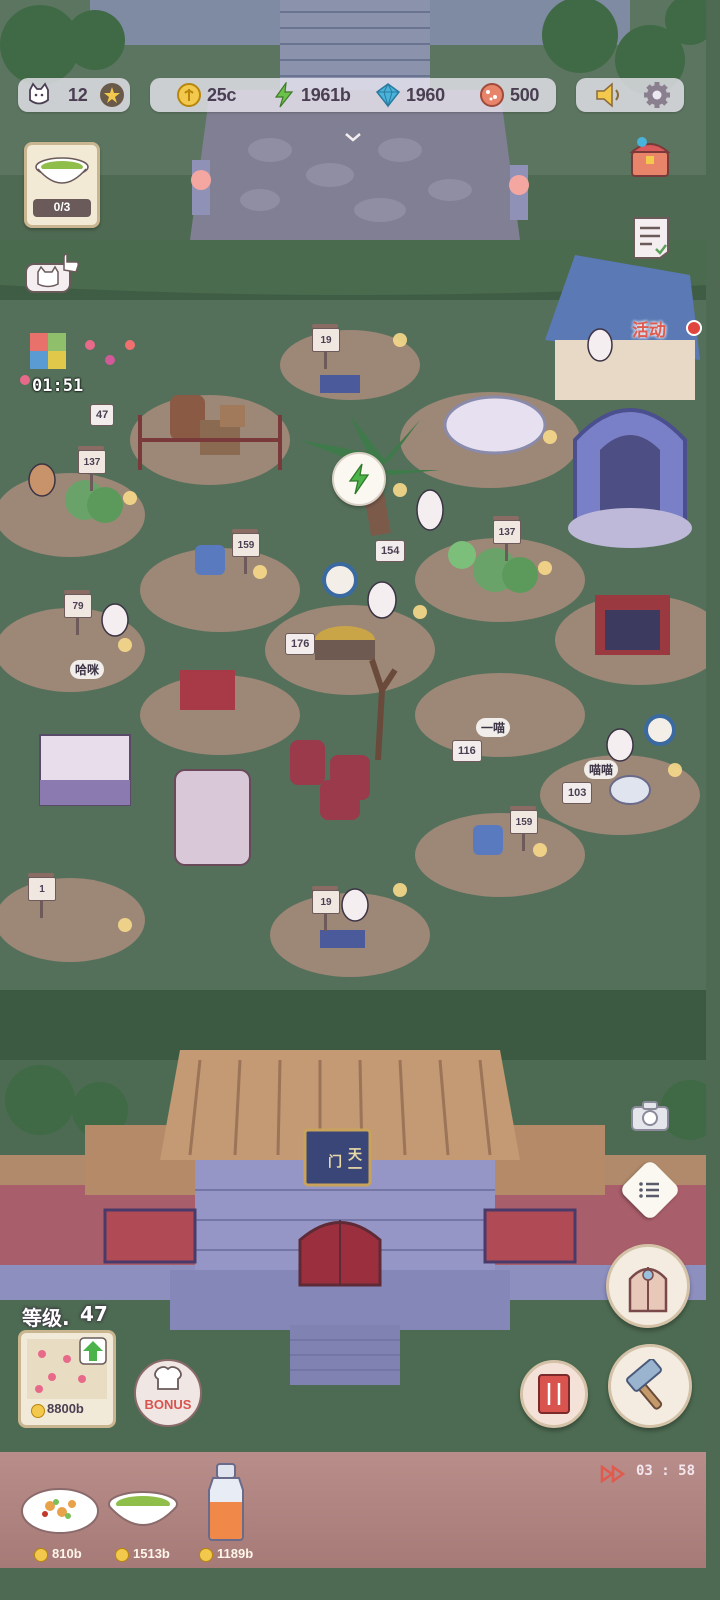  Describe the element at coordinates (666, 1471) in the screenshot. I see `countdown-timer: 03 : 58` at that location.